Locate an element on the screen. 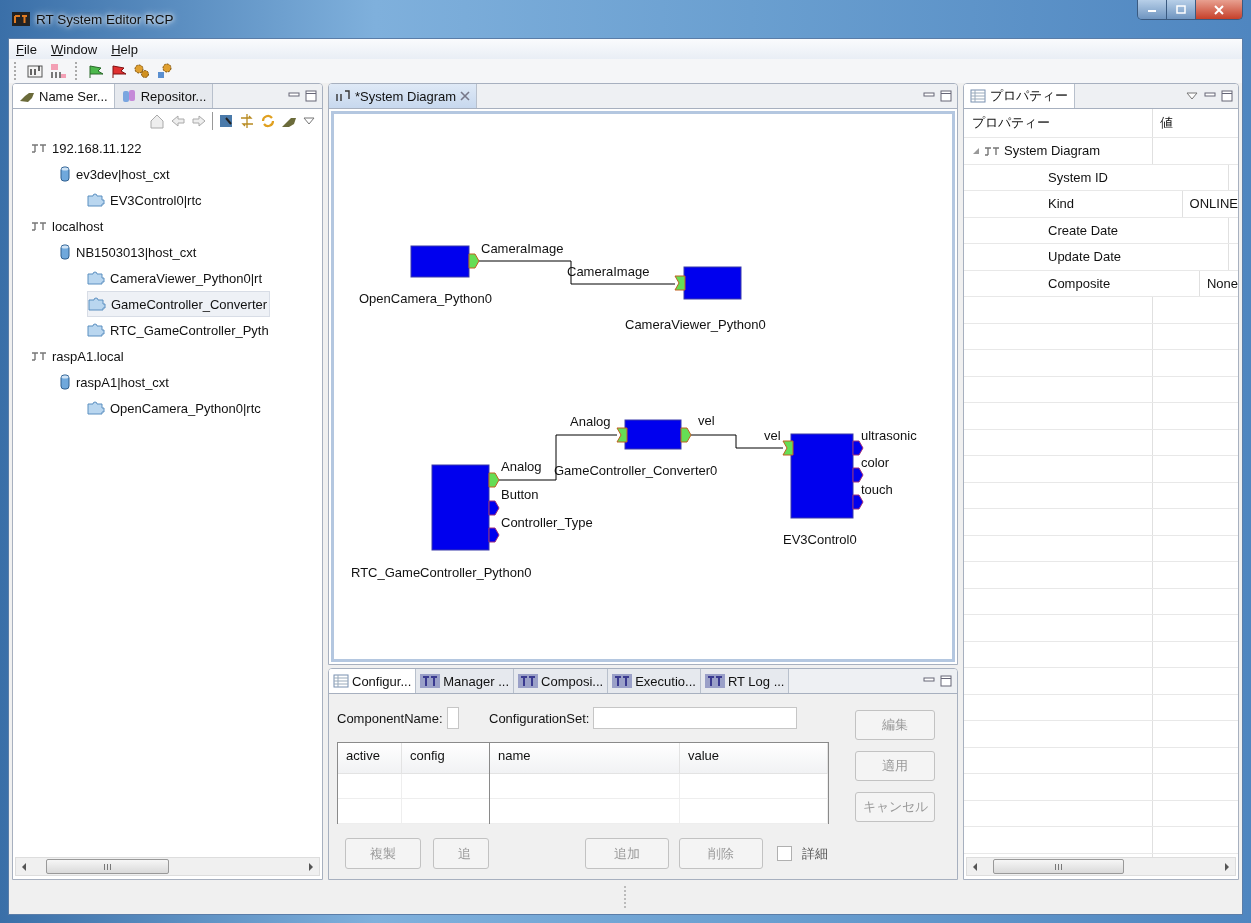 The width and height of the screenshot is (1251, 923). port-label: touch is located at coordinates (877, 489).